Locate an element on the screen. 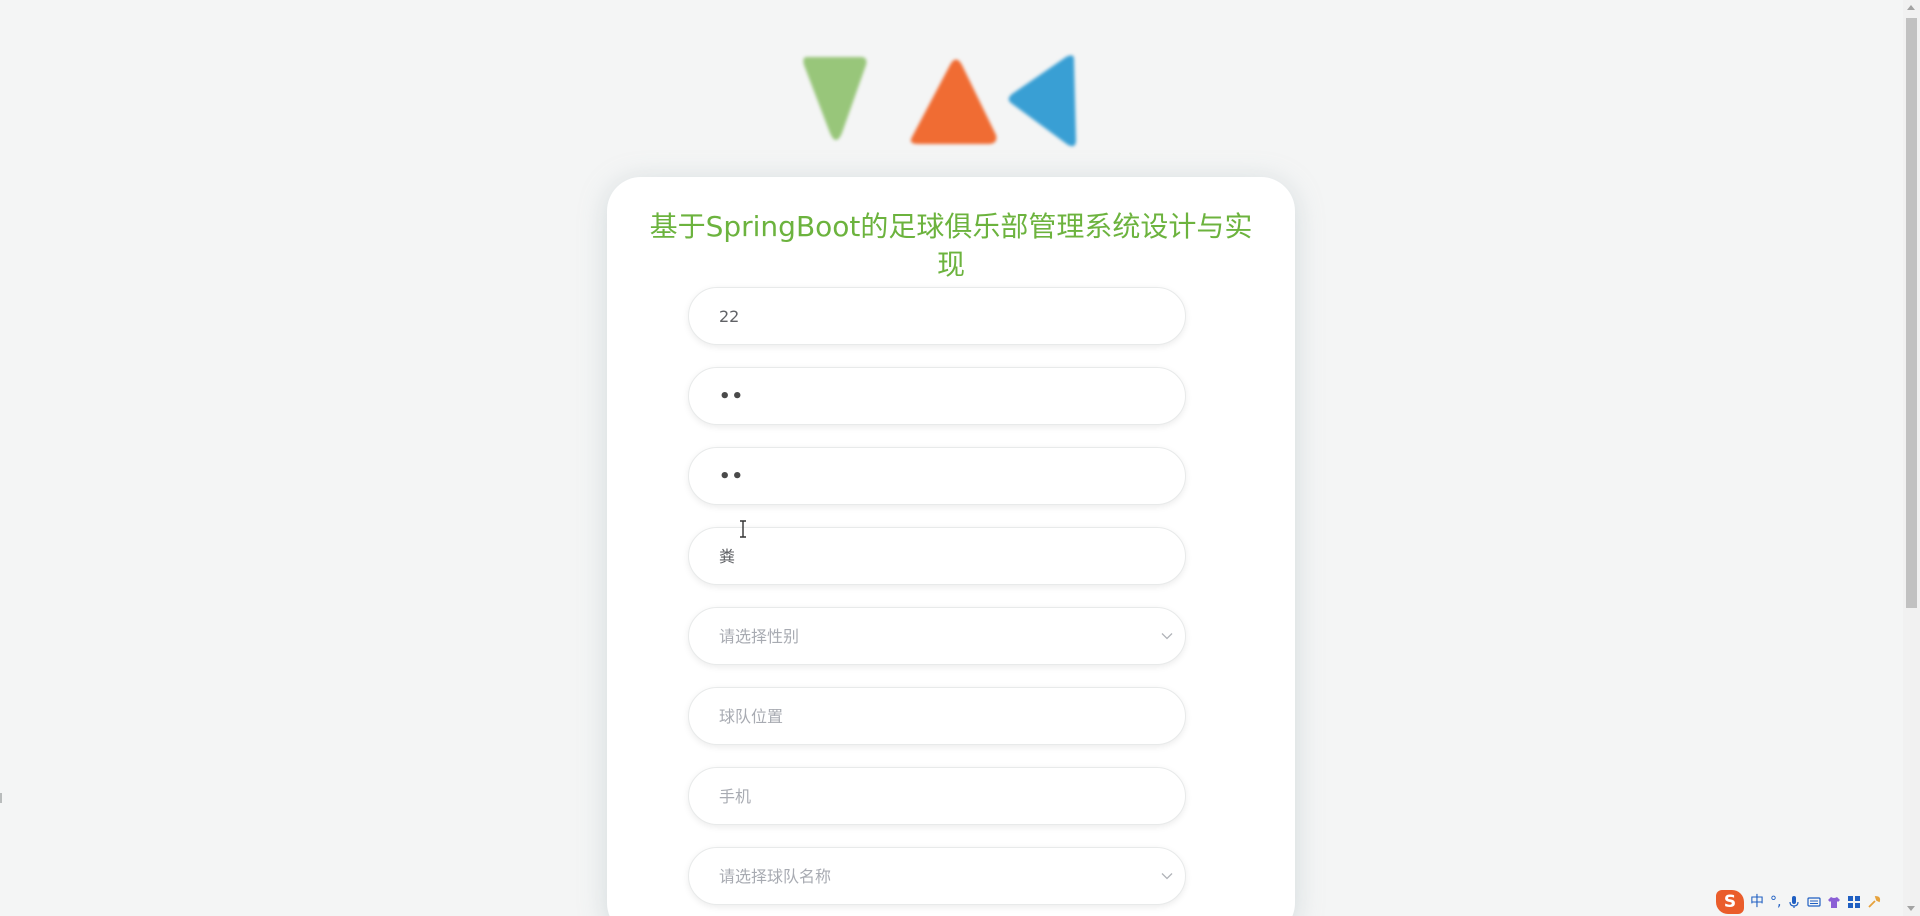 The width and height of the screenshot is (1920, 916). account-input: 22 is located at coordinates (937, 316).